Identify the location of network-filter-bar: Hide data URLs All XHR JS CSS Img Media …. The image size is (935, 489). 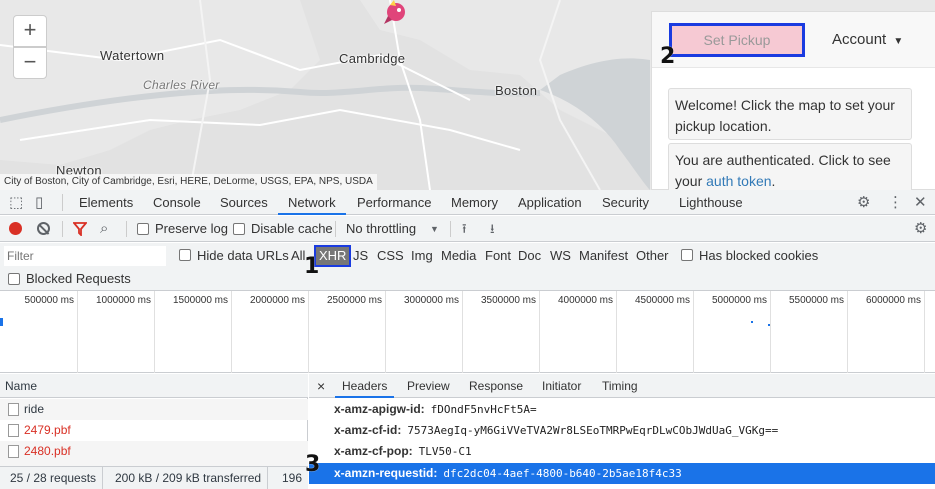
(467, 267).